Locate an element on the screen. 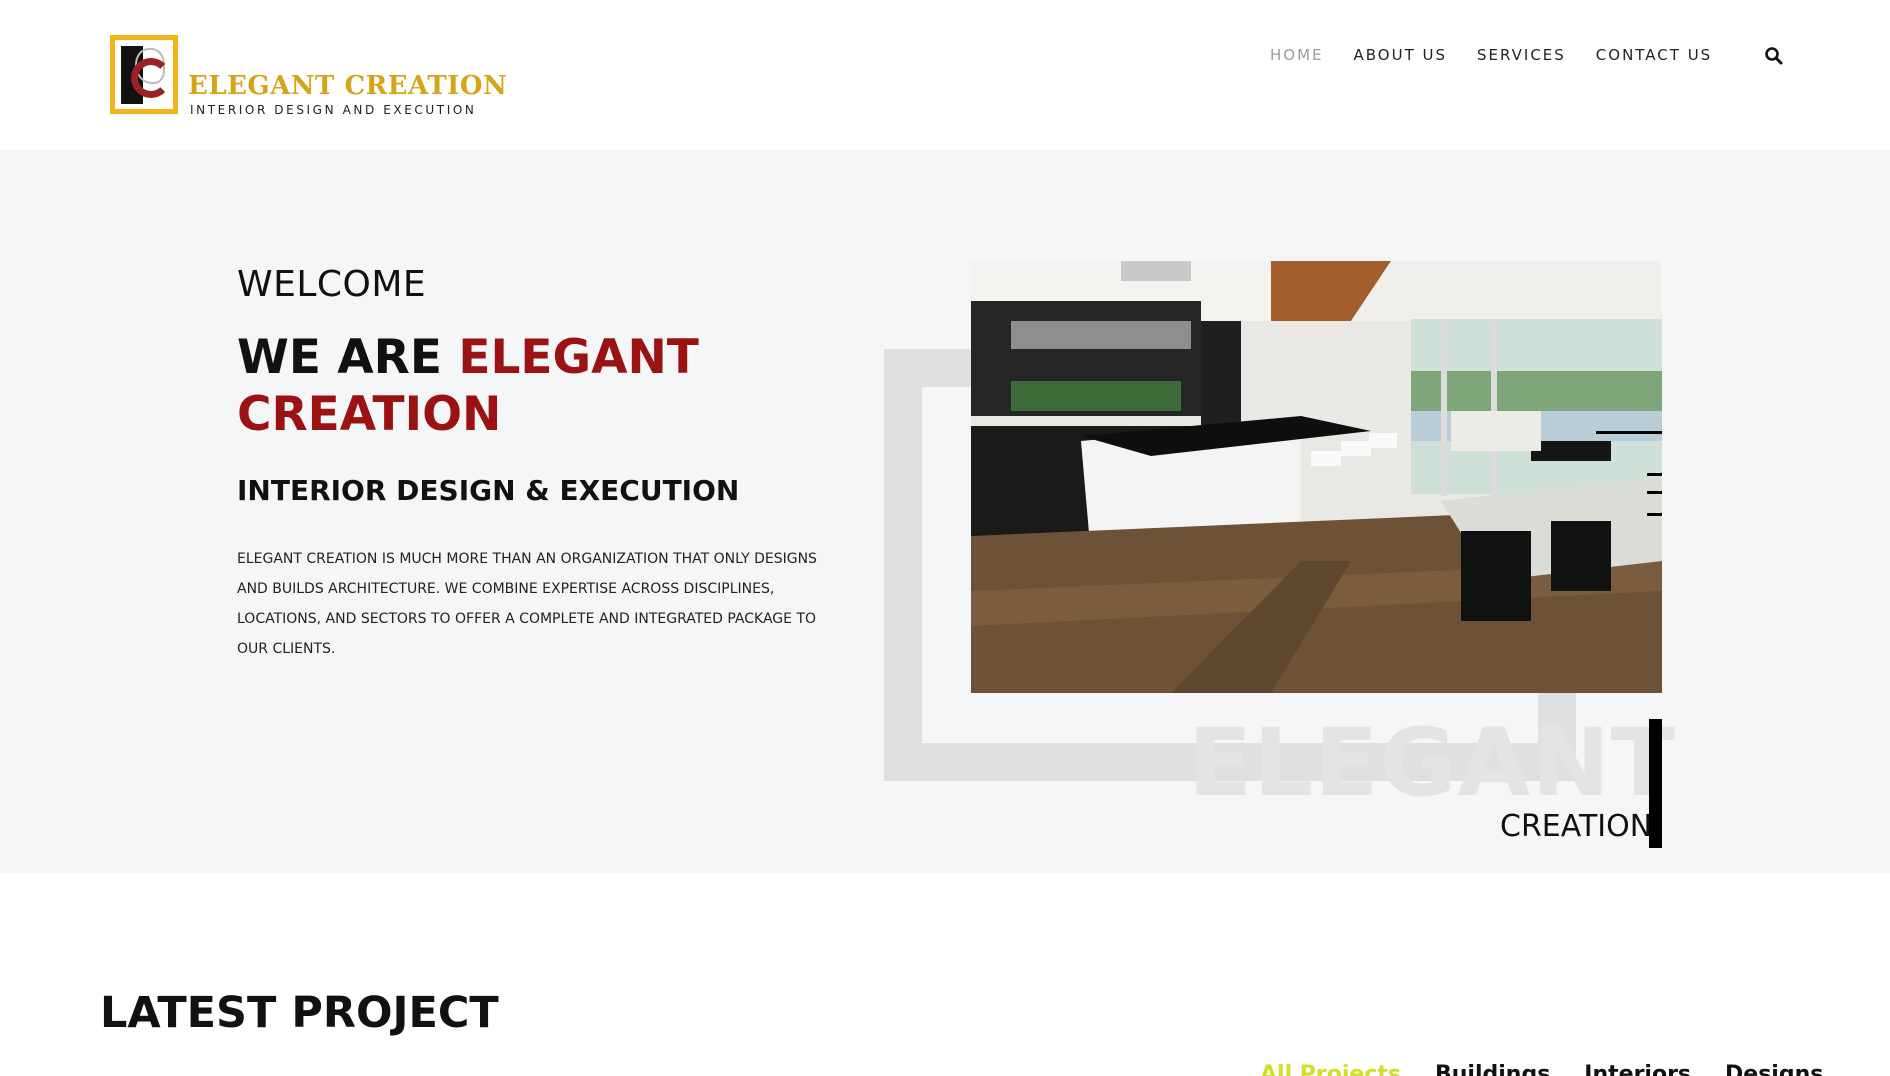  hero-headline: WE ARE ELEGANT CREATION is located at coordinates (517, 386).